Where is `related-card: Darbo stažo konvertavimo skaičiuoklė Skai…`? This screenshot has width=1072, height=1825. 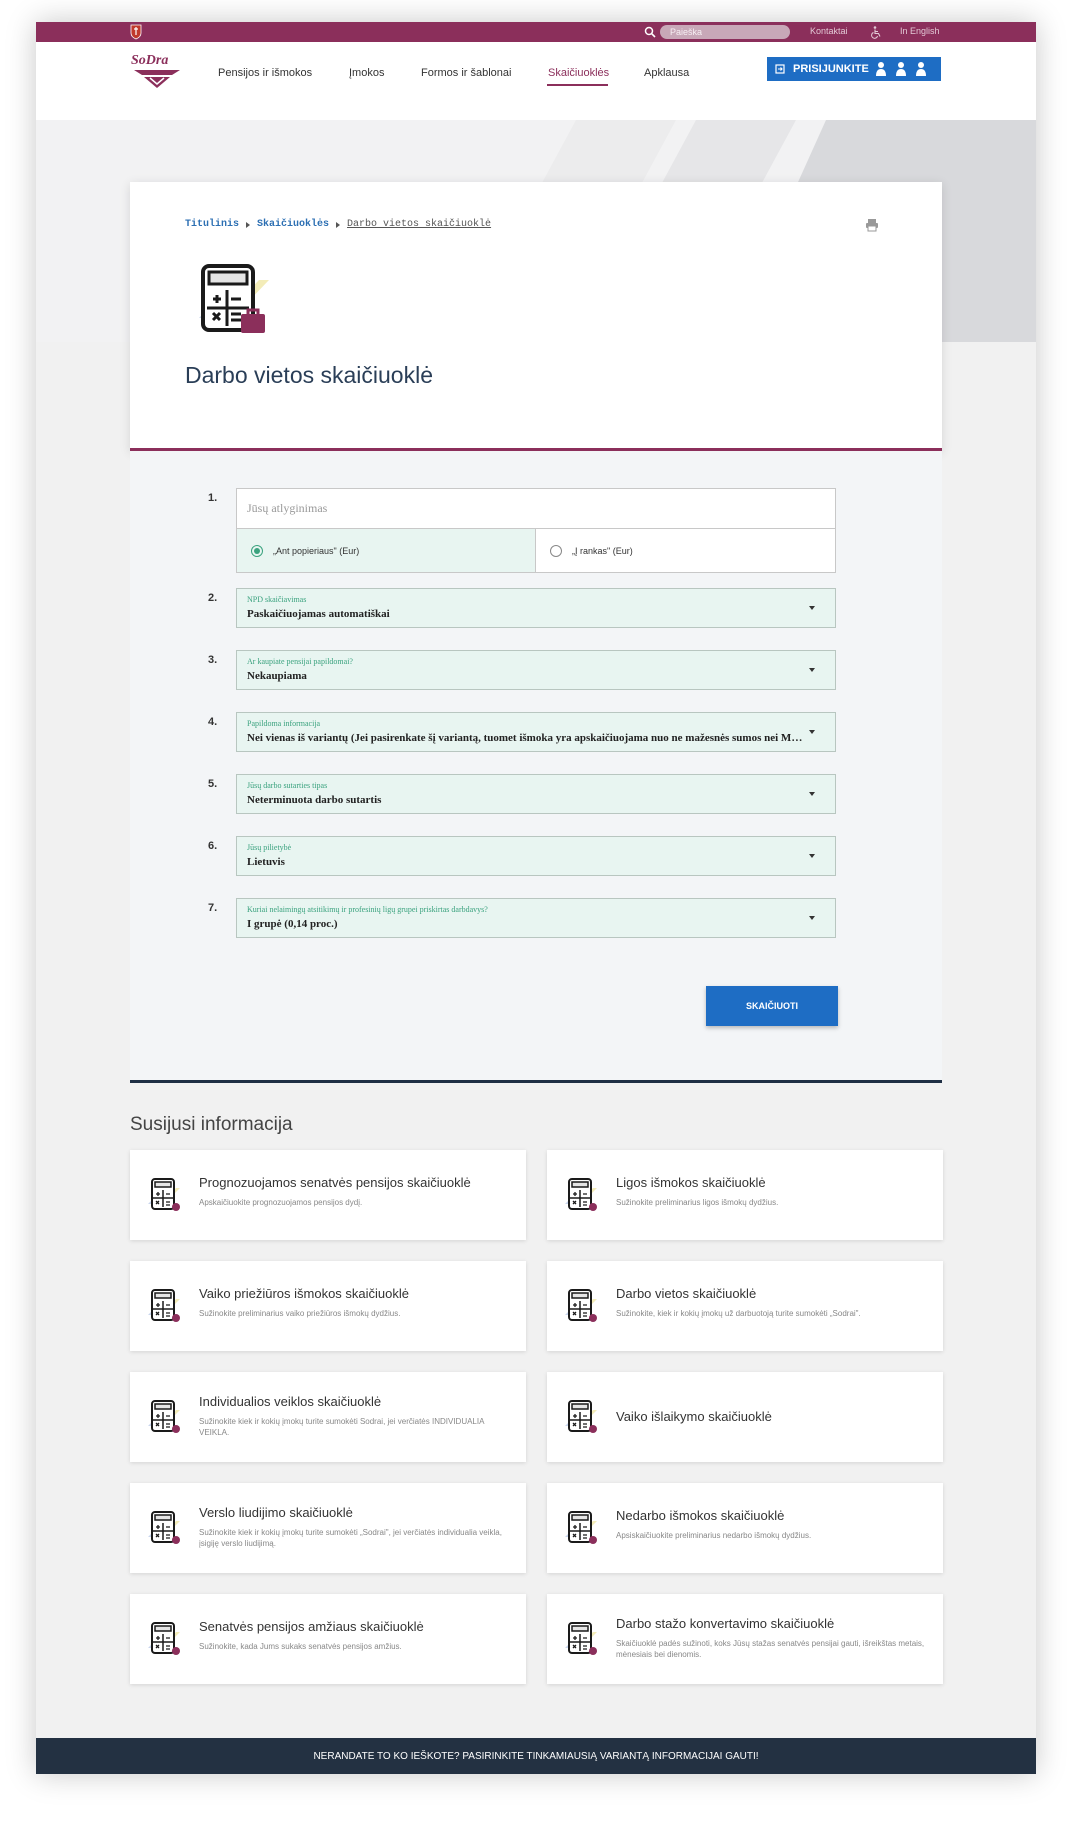
related-card: Darbo stažo konvertavimo skaičiuoklė Skai… is located at coordinates (745, 1639).